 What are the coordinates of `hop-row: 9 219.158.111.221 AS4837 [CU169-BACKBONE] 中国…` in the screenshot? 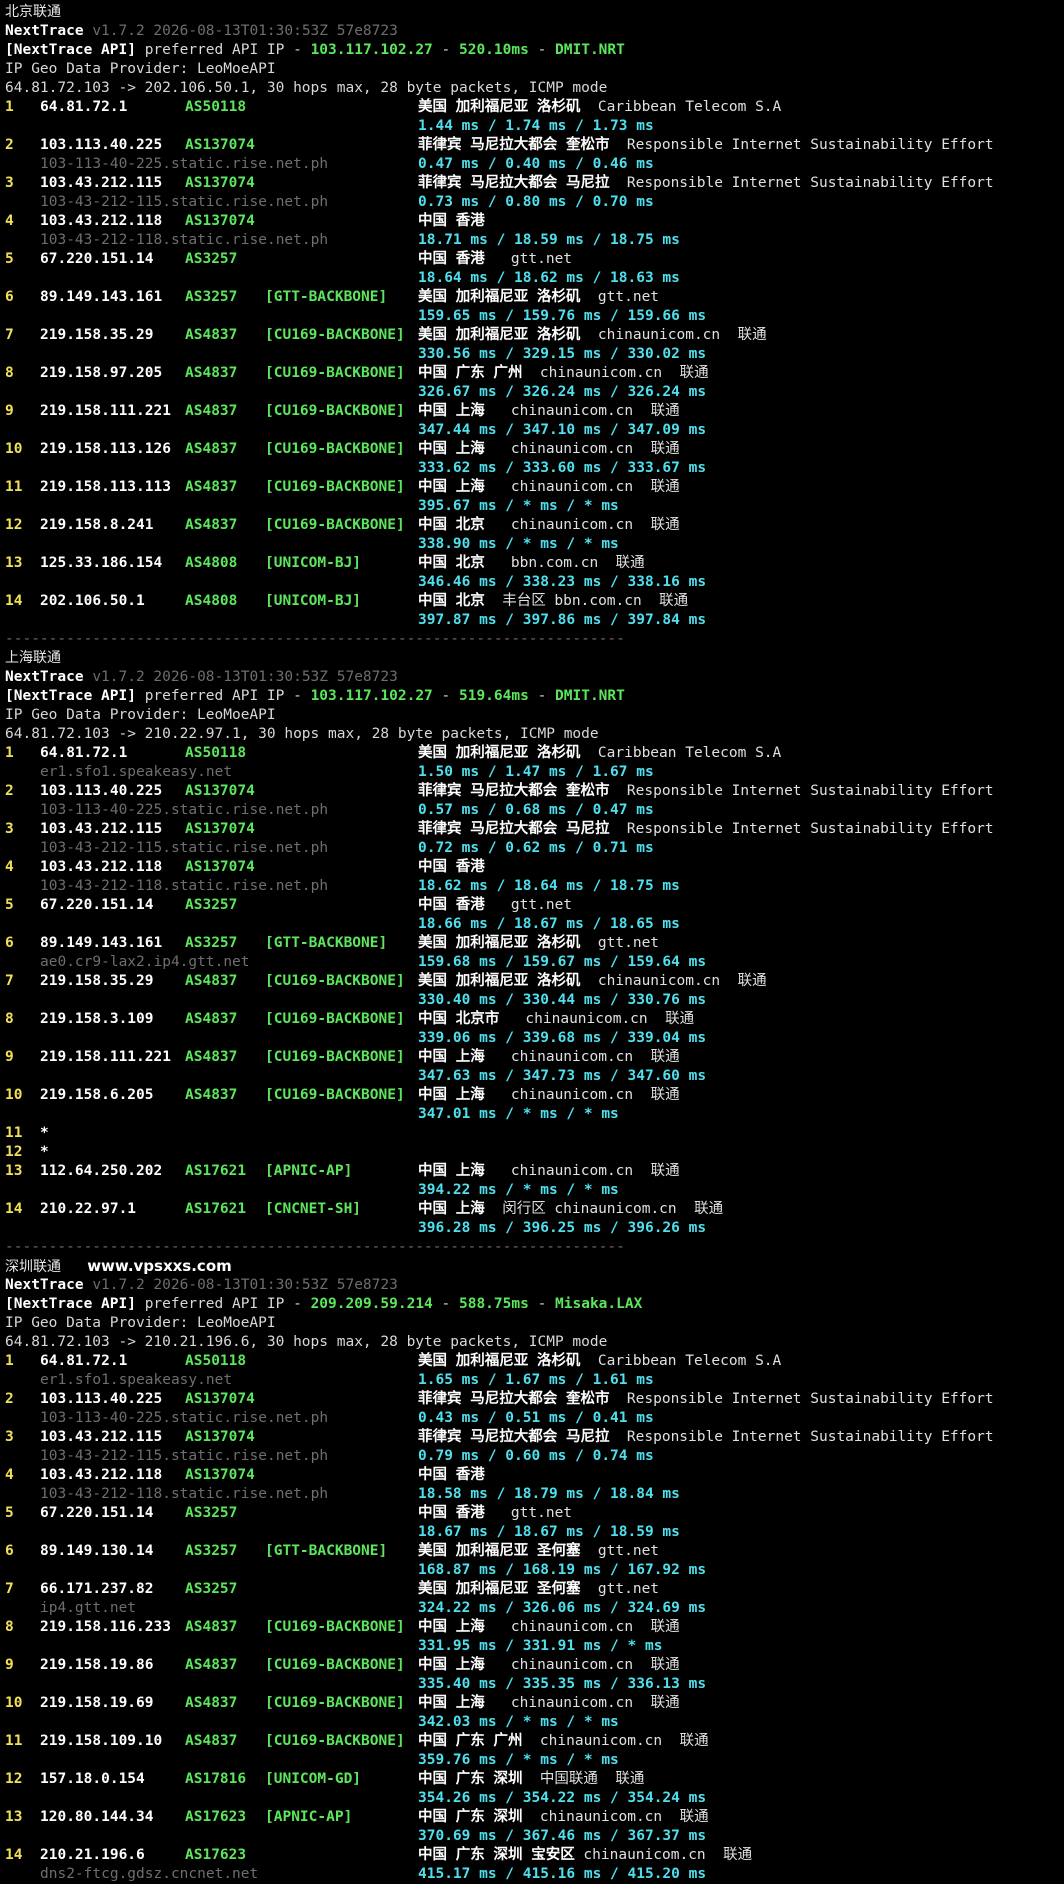 It's located at (534, 411).